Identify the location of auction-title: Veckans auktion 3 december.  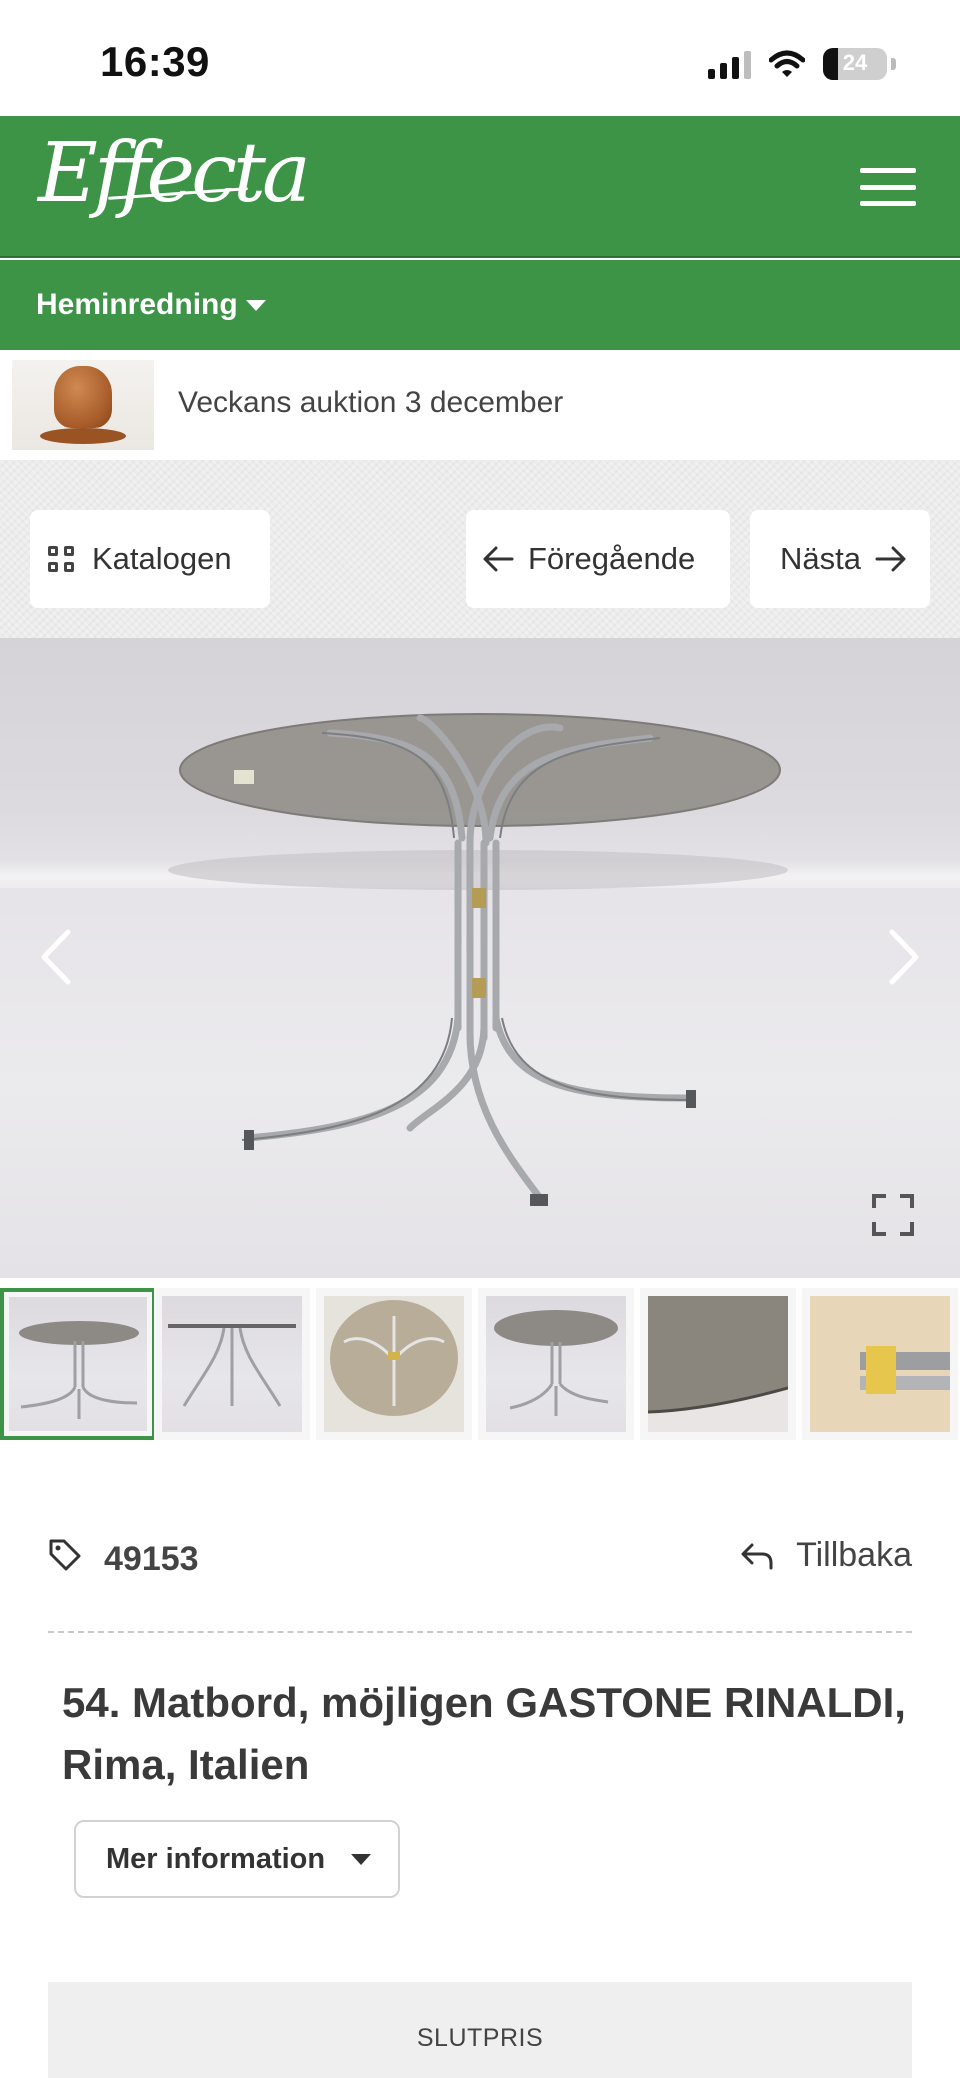
(370, 403).